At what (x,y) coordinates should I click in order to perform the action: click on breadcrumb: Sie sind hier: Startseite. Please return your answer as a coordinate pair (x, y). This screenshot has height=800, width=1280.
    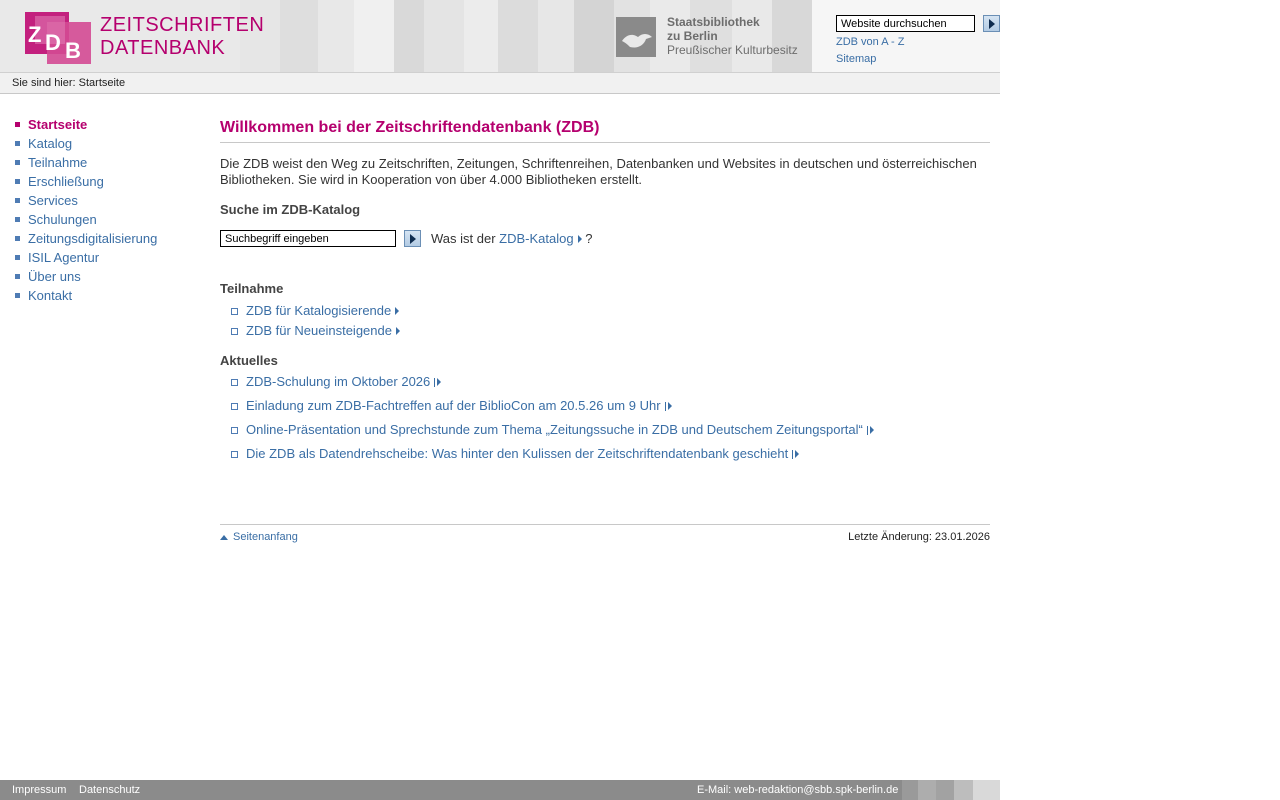
    Looking at the image, I should click on (500, 83).